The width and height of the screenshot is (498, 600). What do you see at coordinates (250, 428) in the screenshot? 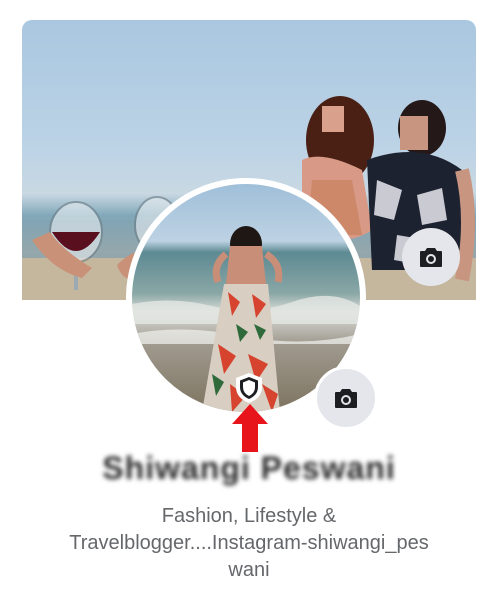
I see `arrow-up-icon` at bounding box center [250, 428].